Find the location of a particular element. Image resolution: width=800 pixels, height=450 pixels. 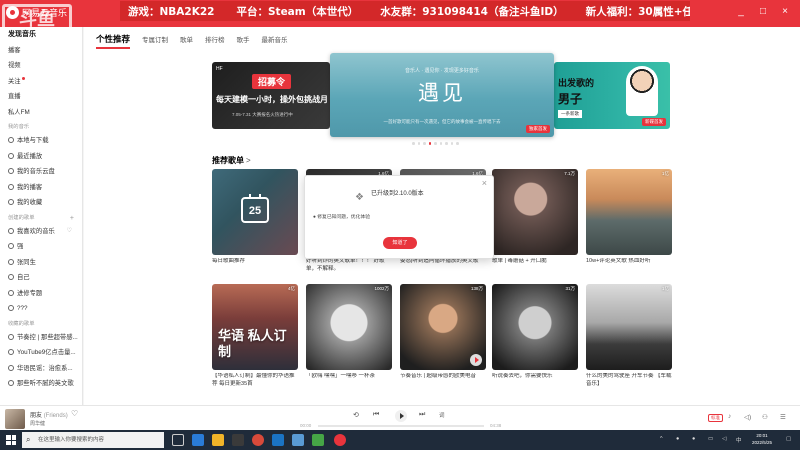

sidebar-item-favorites: 我的收藏 is located at coordinates (41, 203).